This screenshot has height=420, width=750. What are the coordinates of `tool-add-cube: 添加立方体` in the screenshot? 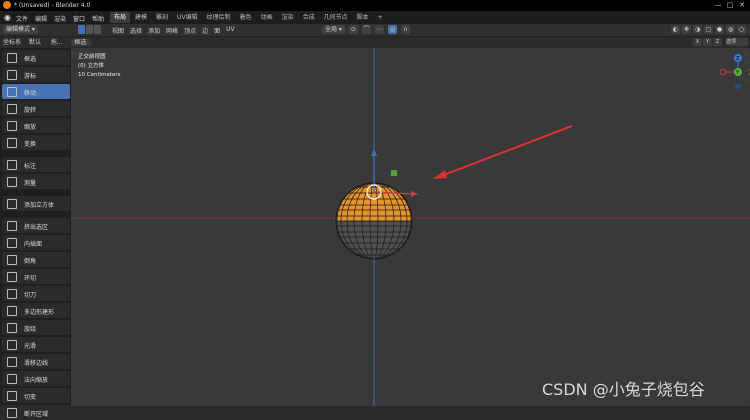 It's located at (36, 203).